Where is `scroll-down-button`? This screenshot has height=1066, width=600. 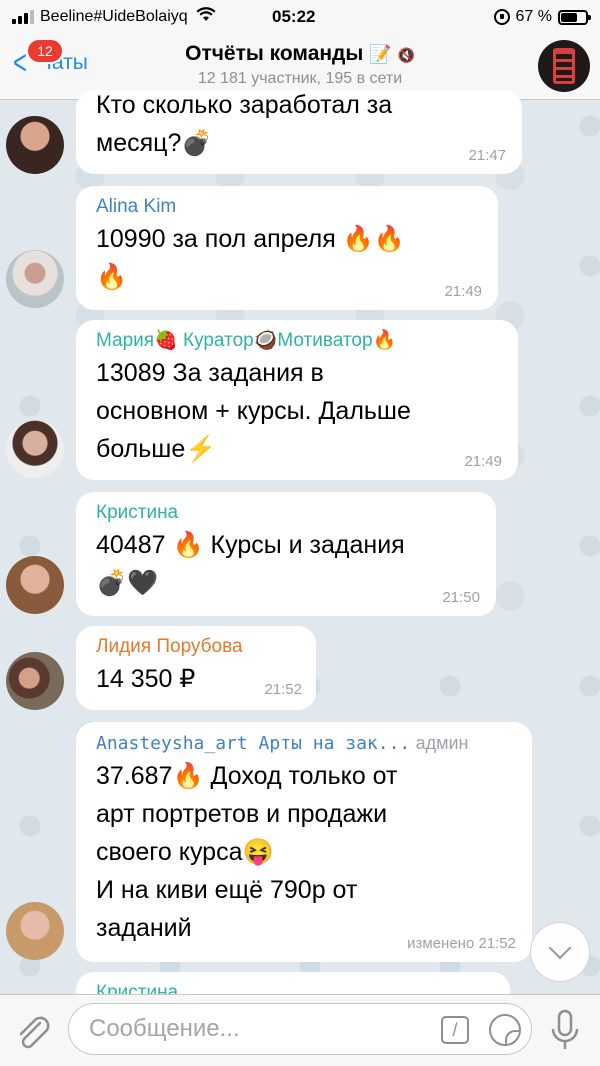 scroll-down-button is located at coordinates (560, 952).